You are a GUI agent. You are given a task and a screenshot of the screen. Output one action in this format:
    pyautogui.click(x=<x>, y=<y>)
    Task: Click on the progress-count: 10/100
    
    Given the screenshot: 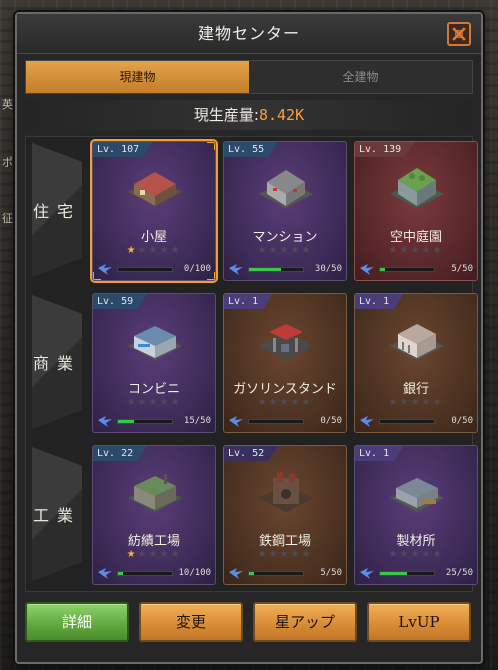 What is the action you would take?
    pyautogui.click(x=194, y=573)
    